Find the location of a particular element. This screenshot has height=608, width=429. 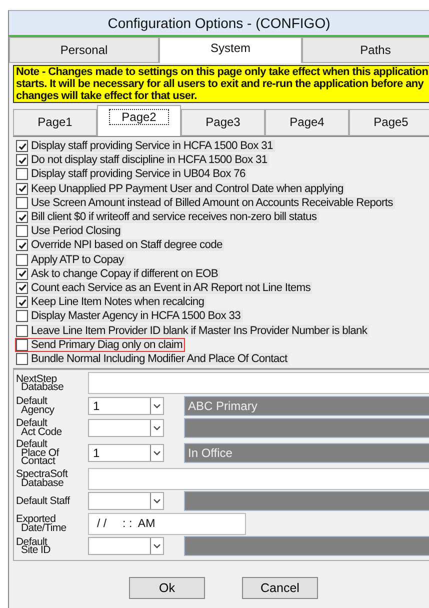

input-field: / / : : AM is located at coordinates (167, 523).